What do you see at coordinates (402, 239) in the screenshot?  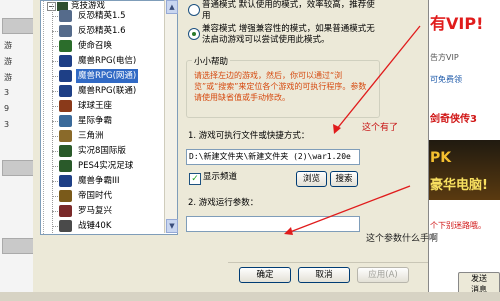 I see `annotation-what-param: 这个参数什么手啊` at bounding box center [402, 239].